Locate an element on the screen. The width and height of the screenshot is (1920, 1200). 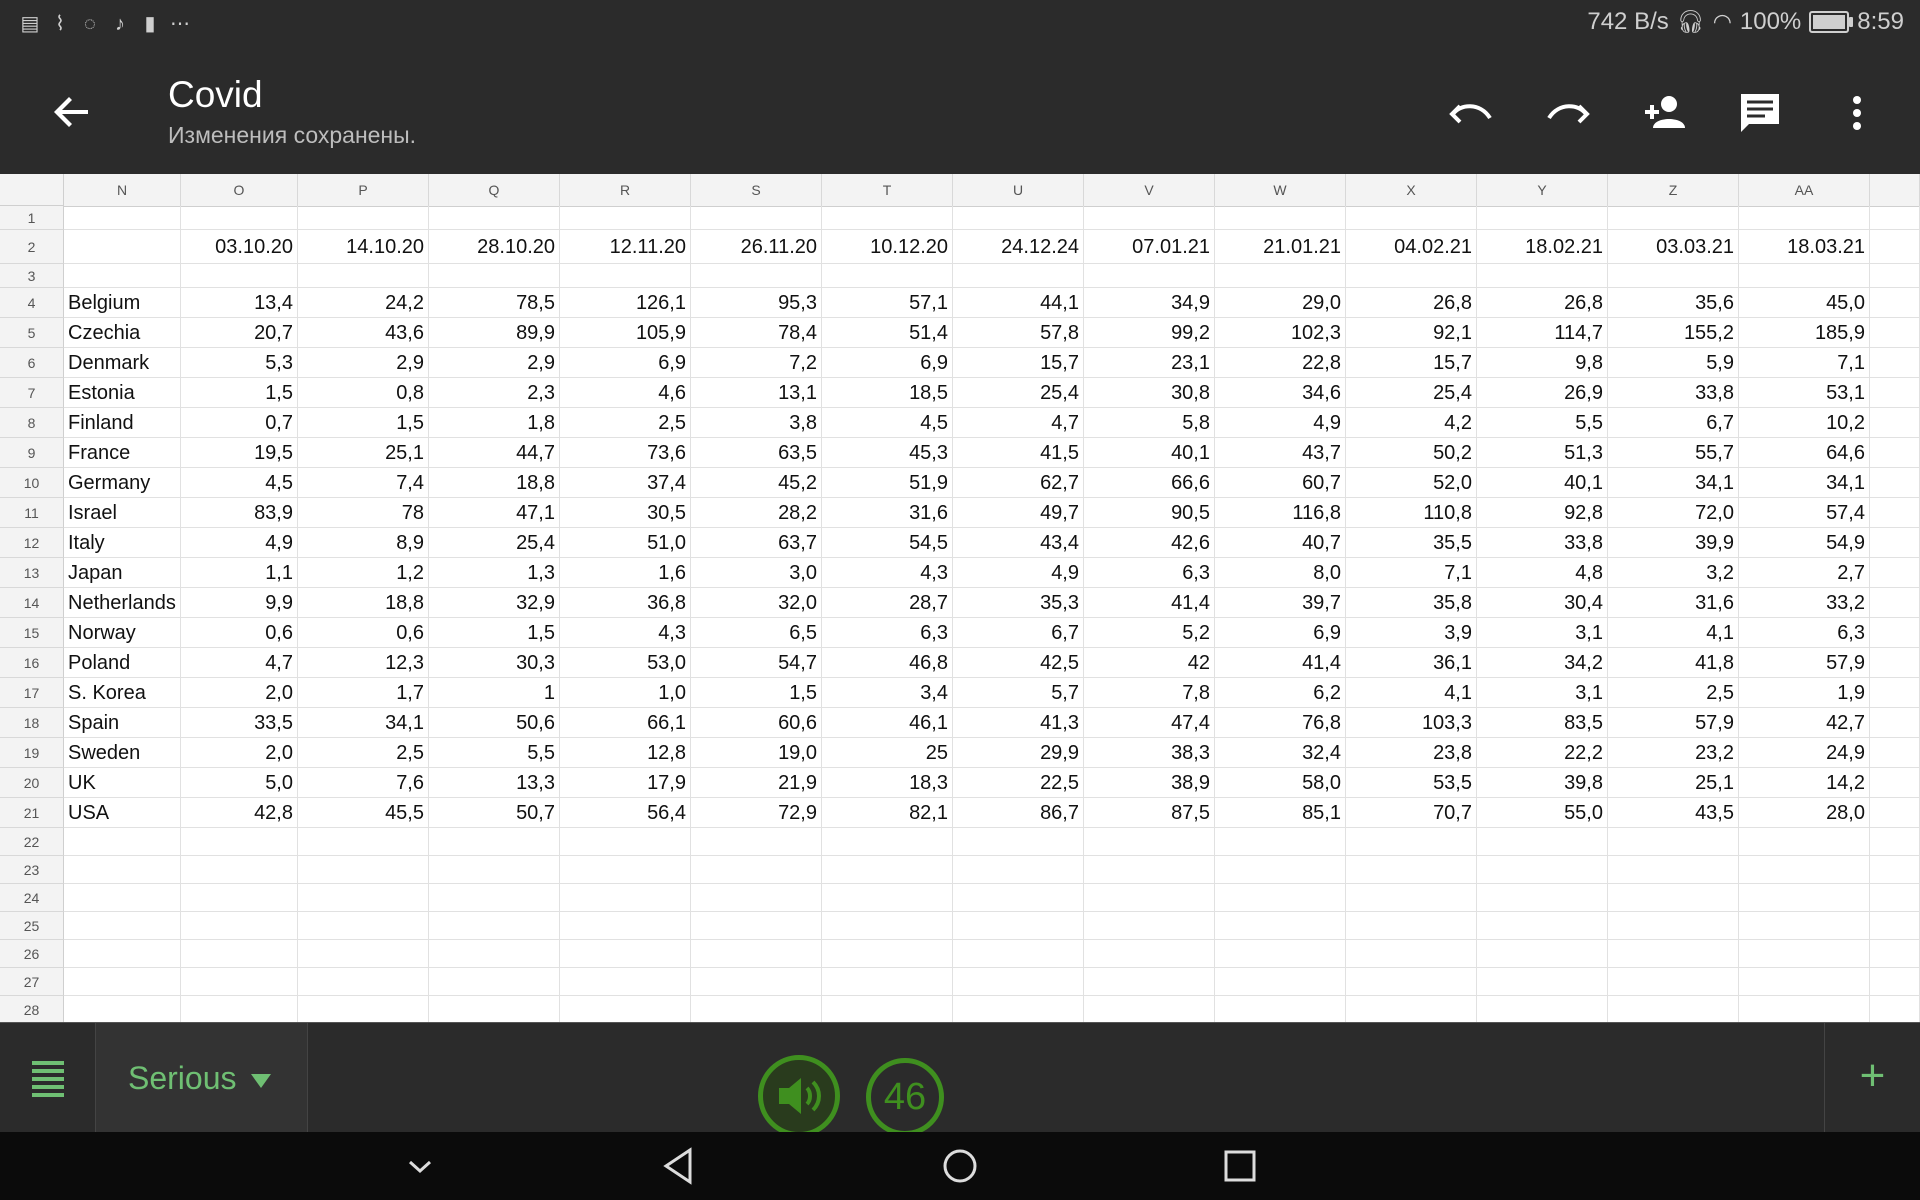
value-cell: 19,0 is located at coordinates (756, 753).